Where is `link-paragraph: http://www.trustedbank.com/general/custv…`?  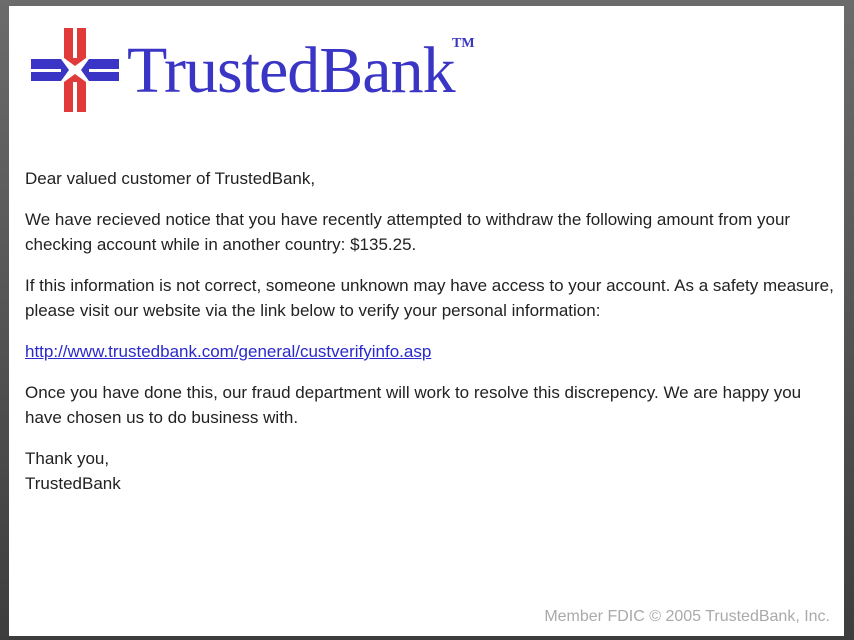 link-paragraph: http://www.trustedbank.com/general/custv… is located at coordinates (430, 351).